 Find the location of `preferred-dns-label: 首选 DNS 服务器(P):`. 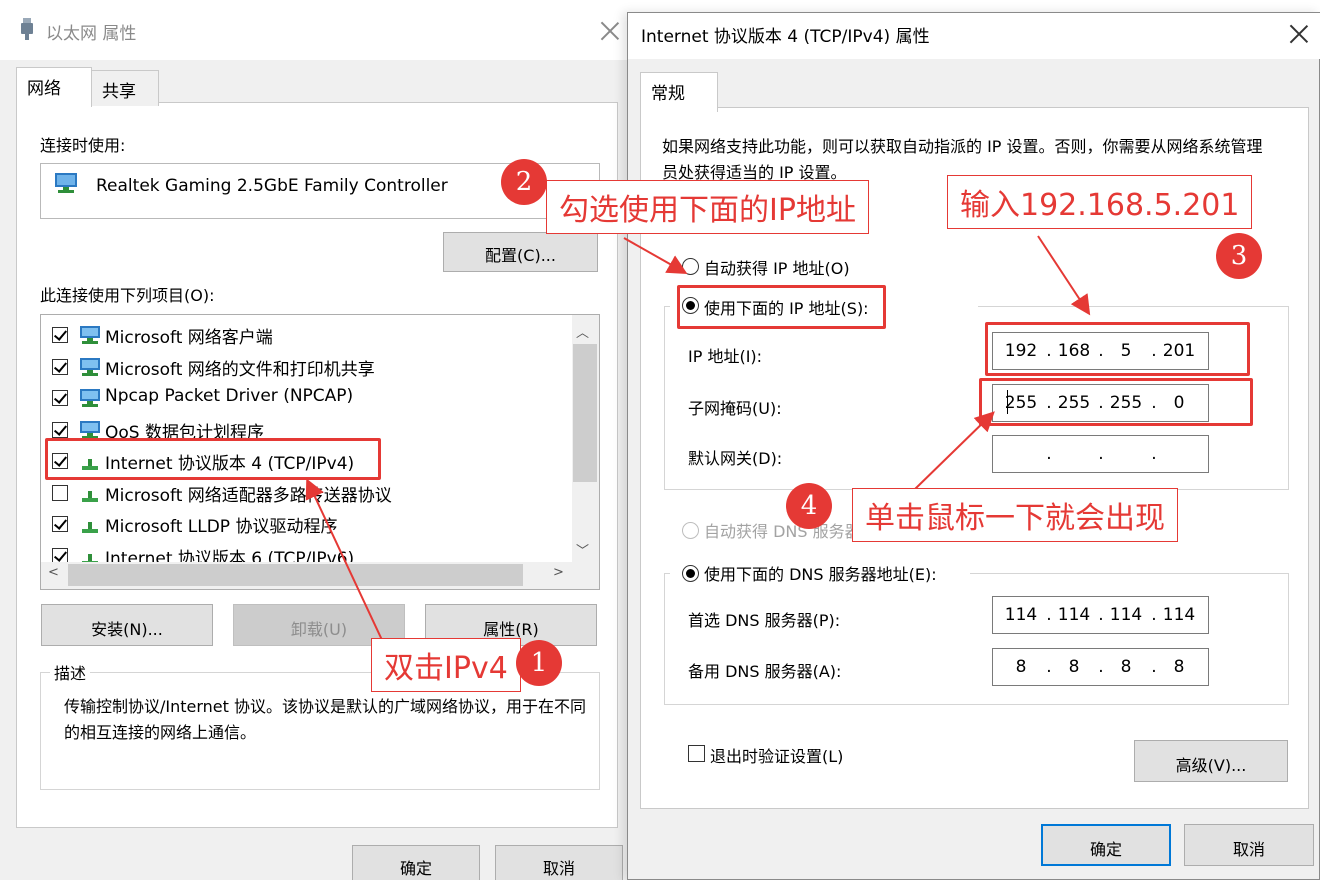

preferred-dns-label: 首选 DNS 服务器(P): is located at coordinates (764, 620).